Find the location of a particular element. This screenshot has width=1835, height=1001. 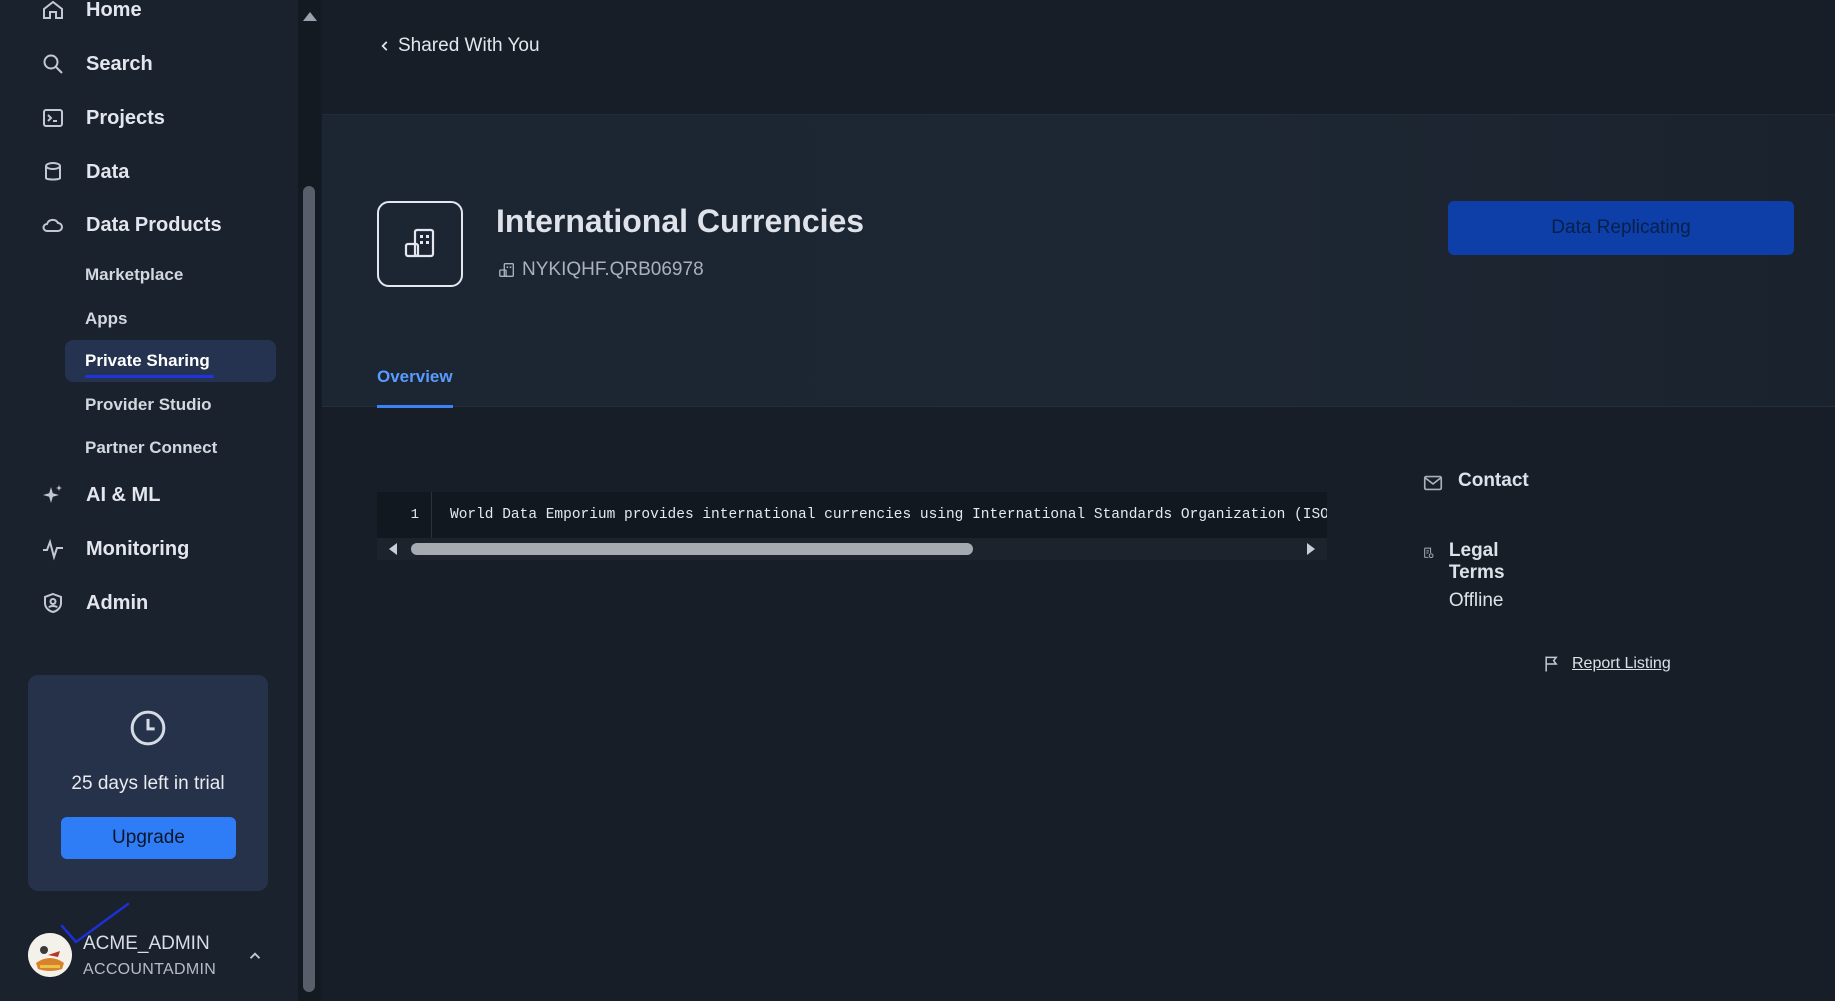

scroll-right-arrow-icon is located at coordinates (1311, 549).